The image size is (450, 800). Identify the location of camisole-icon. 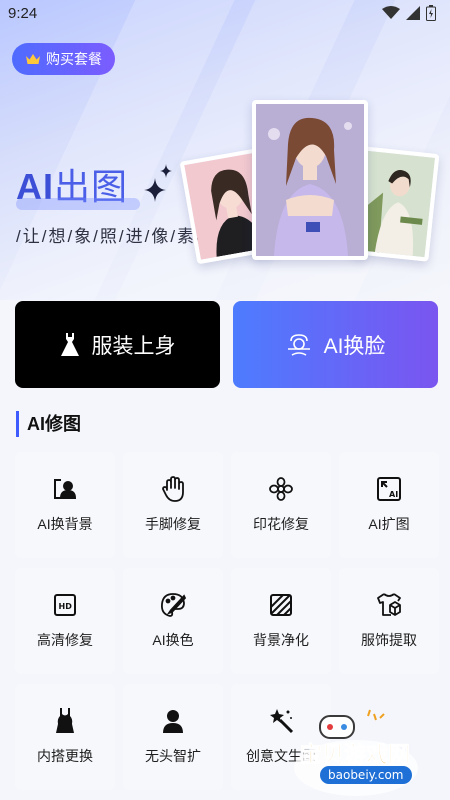
(65, 721).